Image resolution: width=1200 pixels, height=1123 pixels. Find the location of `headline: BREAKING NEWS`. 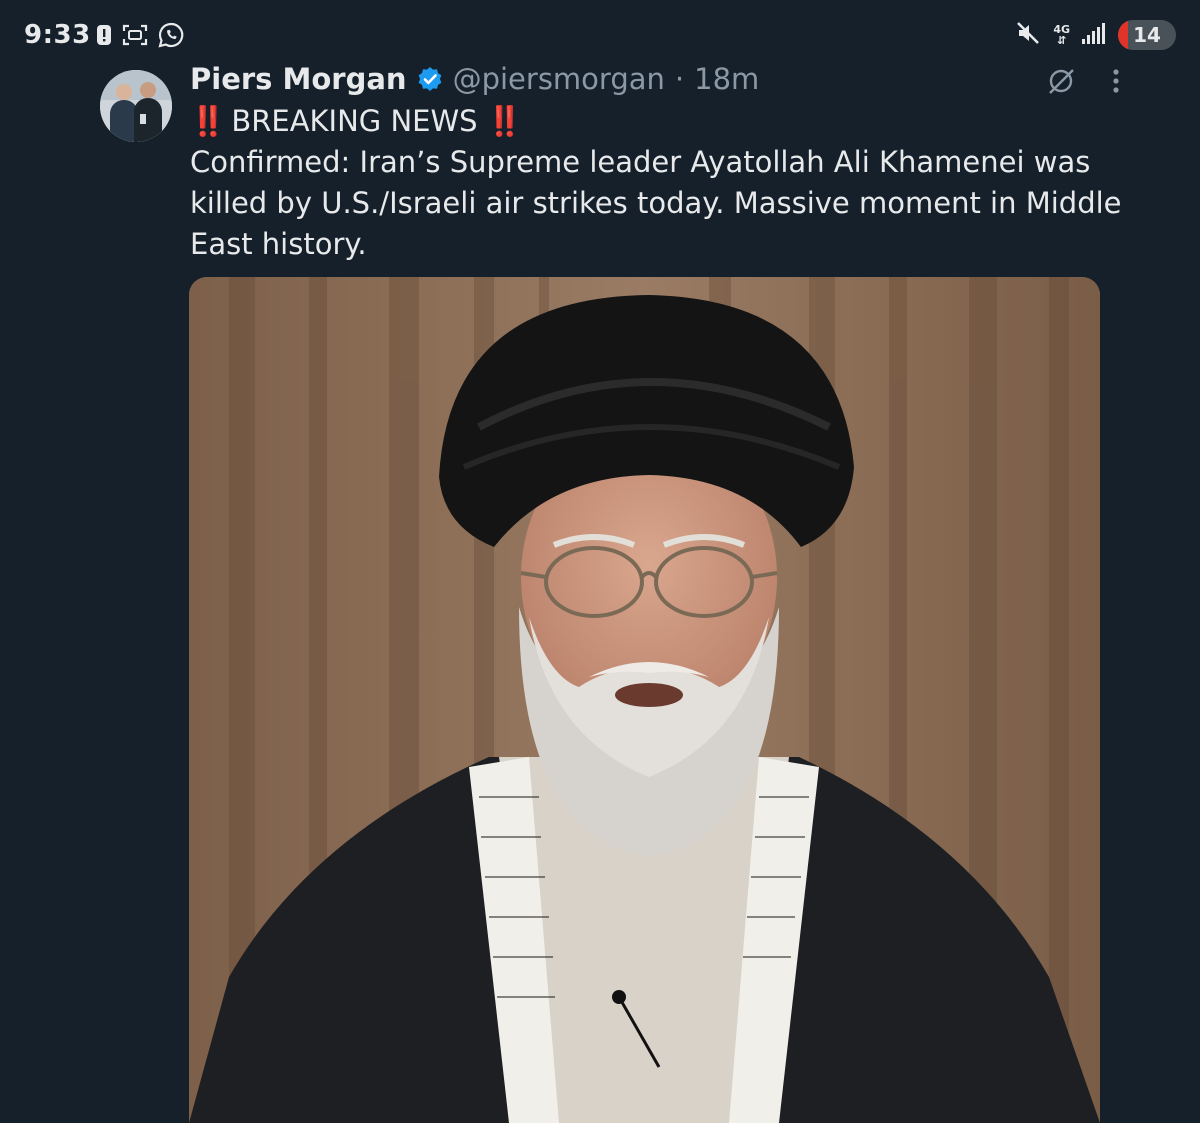

headline: BREAKING NEWS is located at coordinates (354, 121).